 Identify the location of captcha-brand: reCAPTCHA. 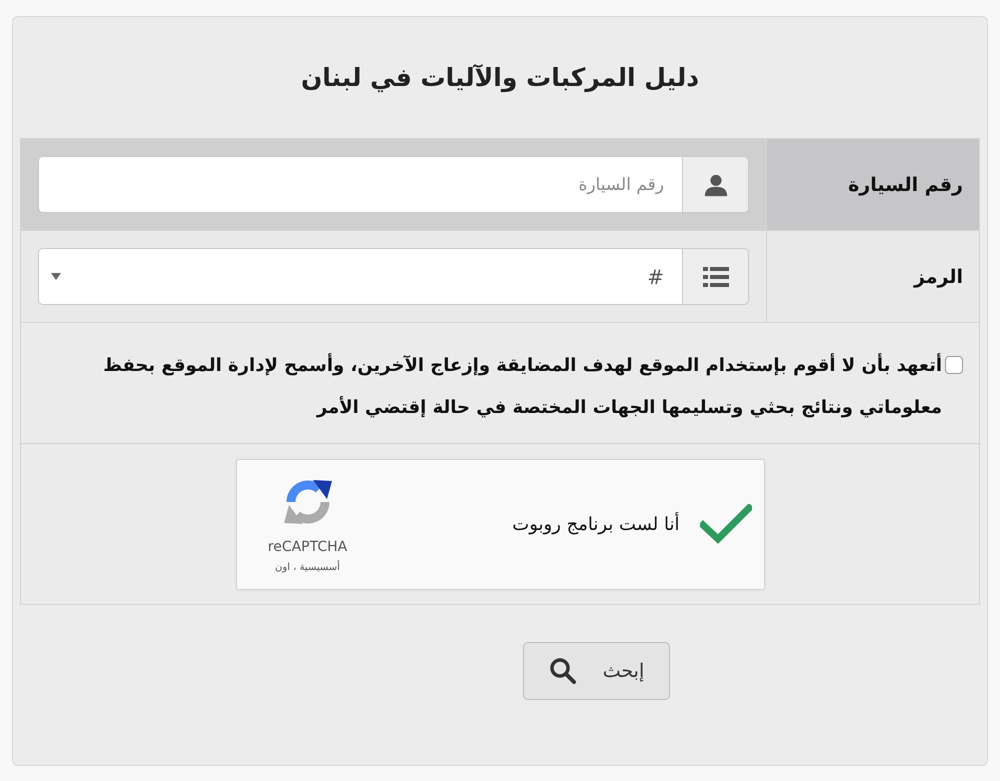
(308, 547).